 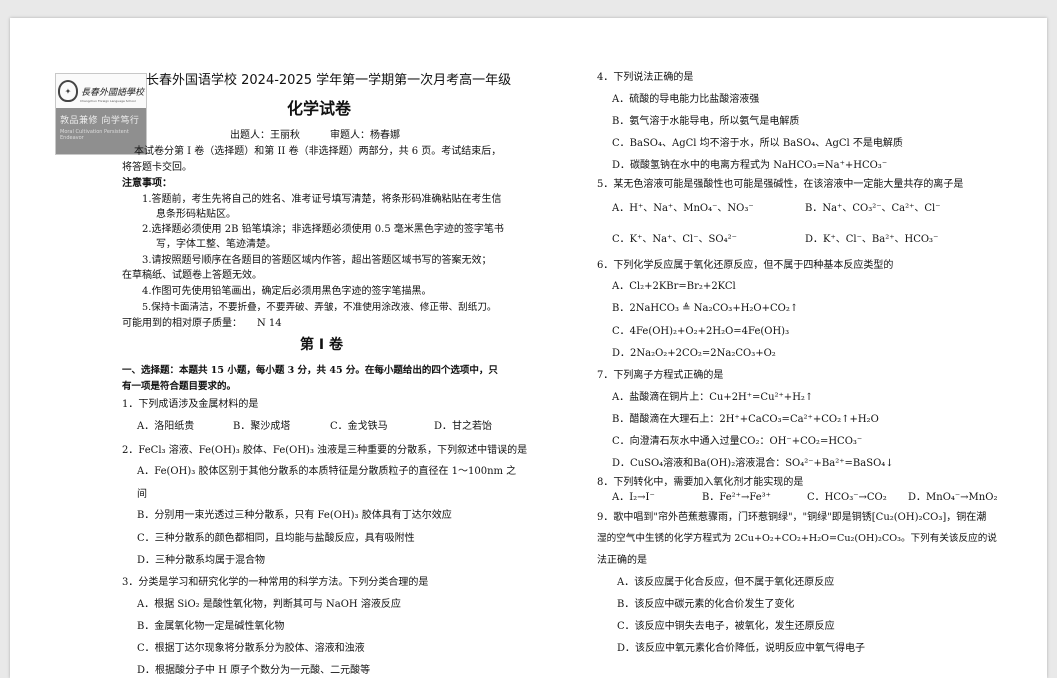 What do you see at coordinates (329, 80) in the screenshot?
I see `exam-title: 长春外国语学校 2024-2025 学年第一学期第一次月考高一年级` at bounding box center [329, 80].